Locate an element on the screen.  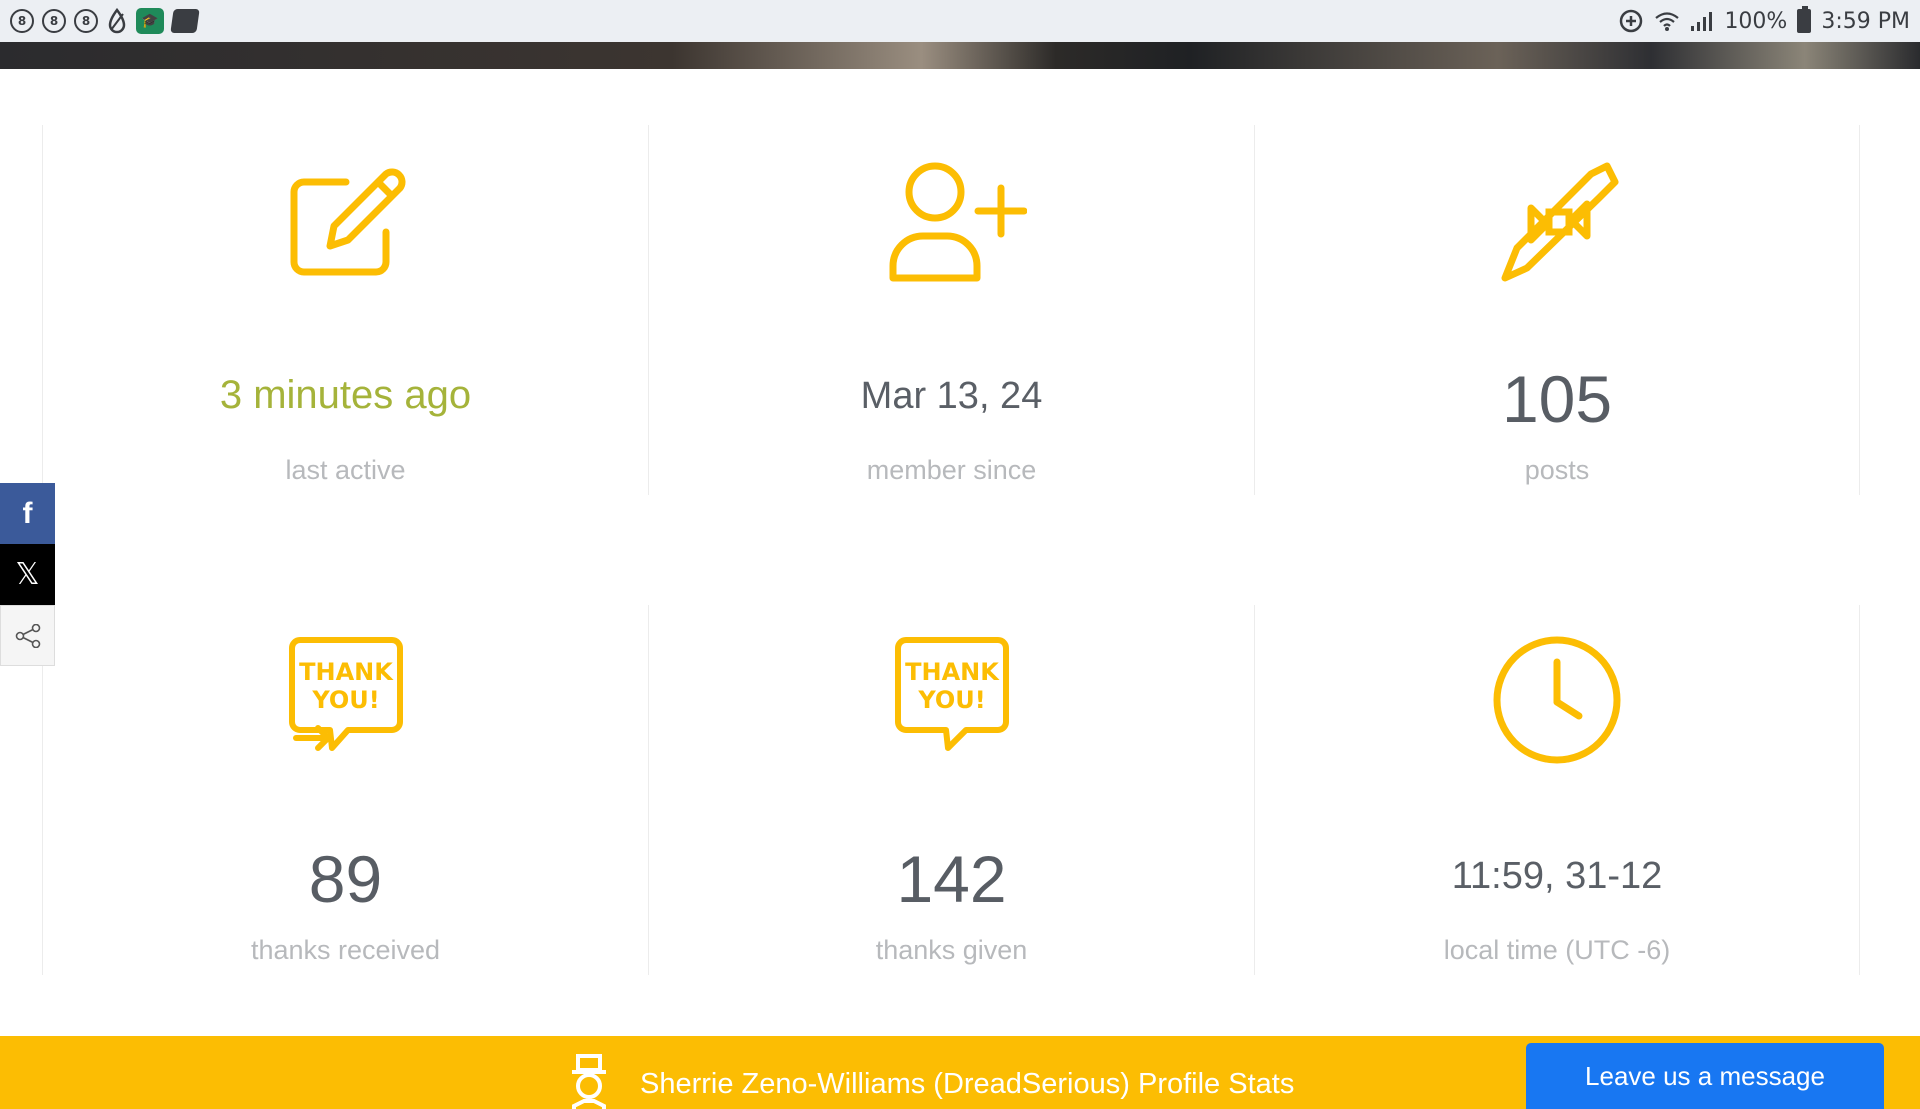
battery-icon is located at coordinates (1804, 19).